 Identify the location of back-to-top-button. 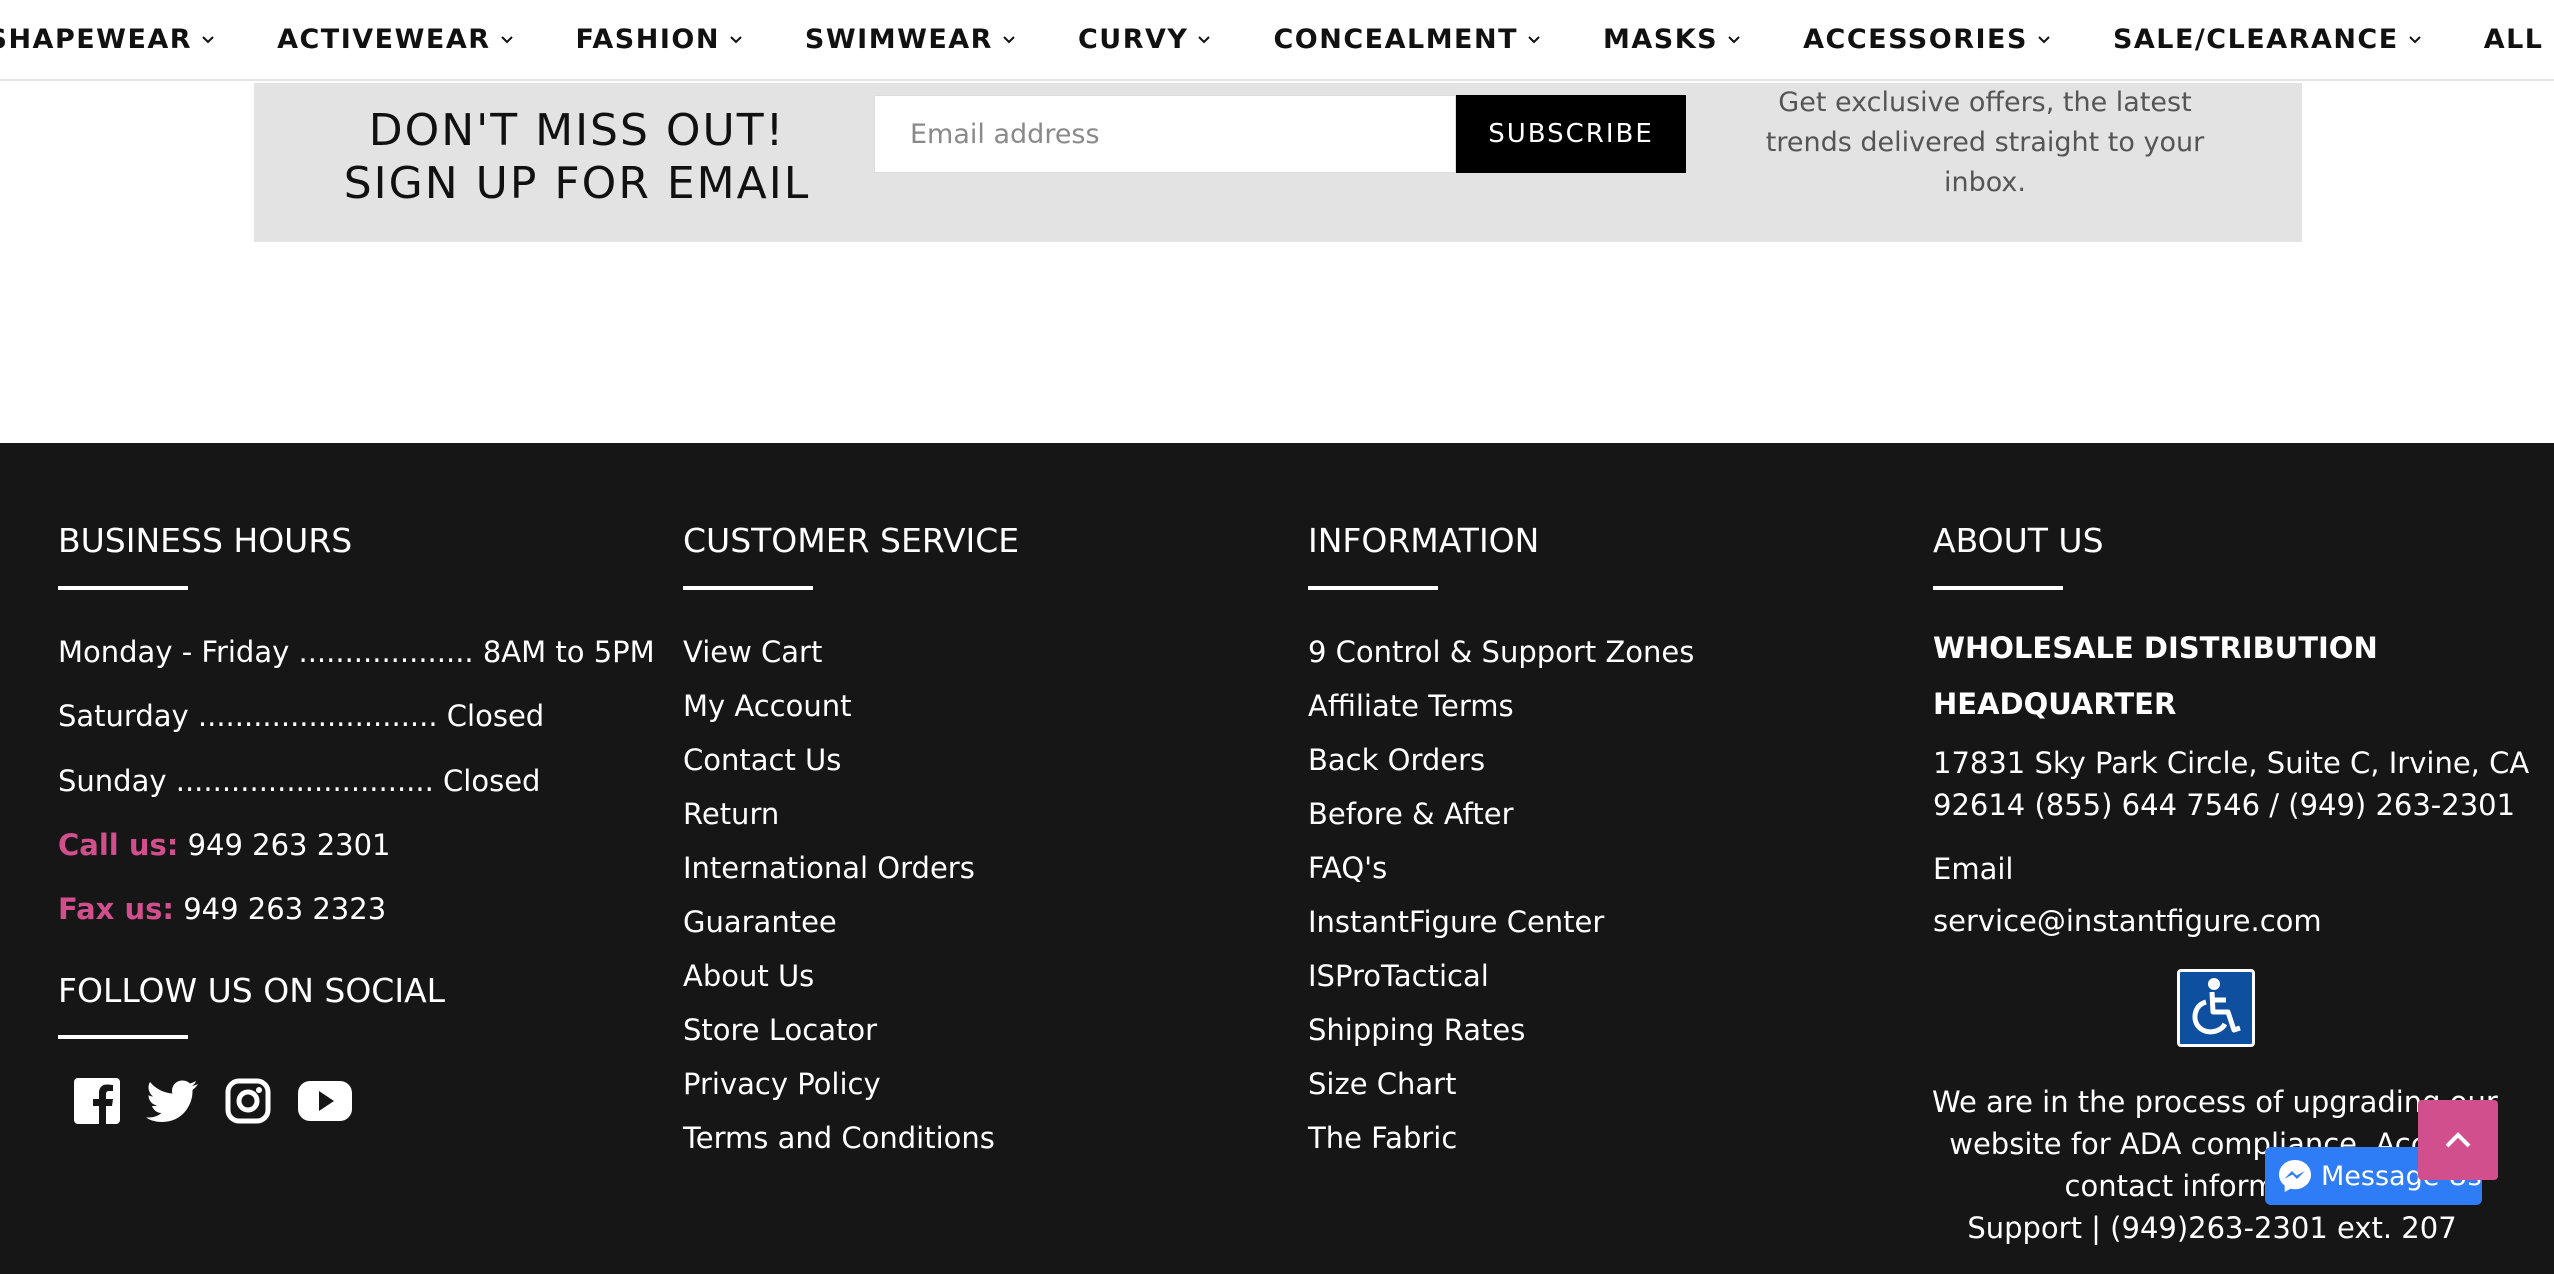
(2458, 1140).